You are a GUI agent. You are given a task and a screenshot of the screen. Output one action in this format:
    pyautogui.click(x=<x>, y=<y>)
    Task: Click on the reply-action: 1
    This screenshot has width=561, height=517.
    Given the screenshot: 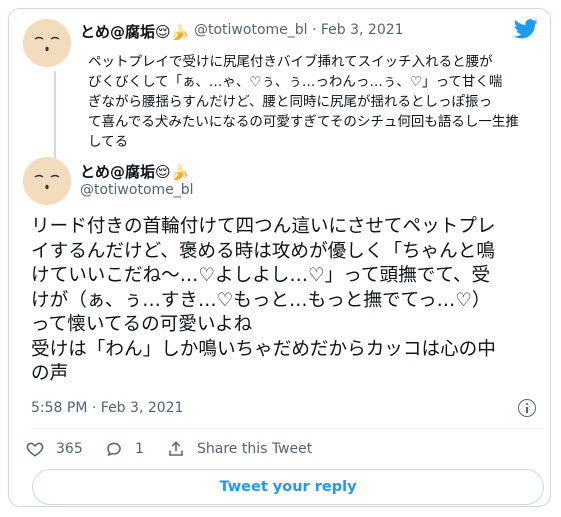 What is the action you would take?
    pyautogui.click(x=124, y=449)
    